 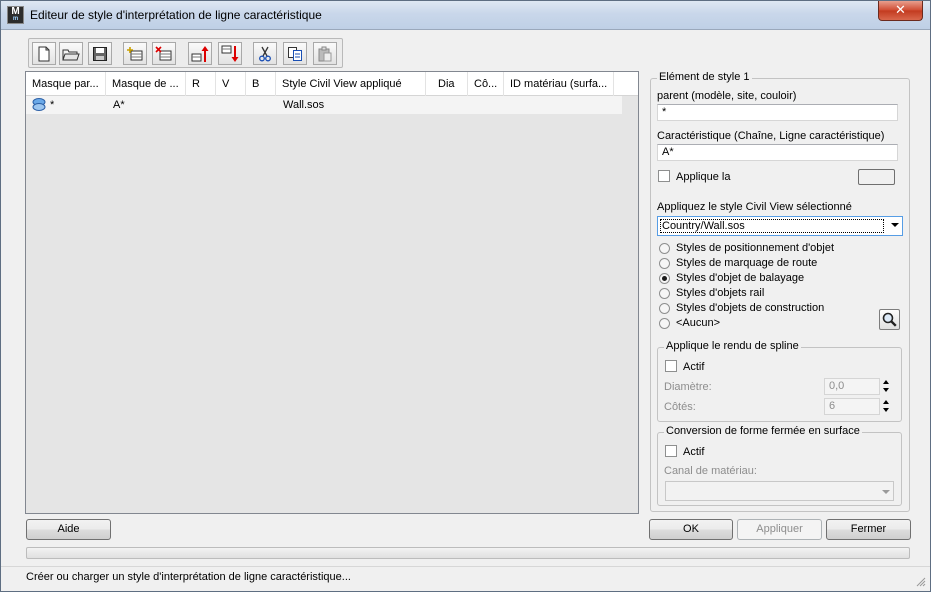 I want to click on apply-color-checkbox, so click(x=664, y=176).